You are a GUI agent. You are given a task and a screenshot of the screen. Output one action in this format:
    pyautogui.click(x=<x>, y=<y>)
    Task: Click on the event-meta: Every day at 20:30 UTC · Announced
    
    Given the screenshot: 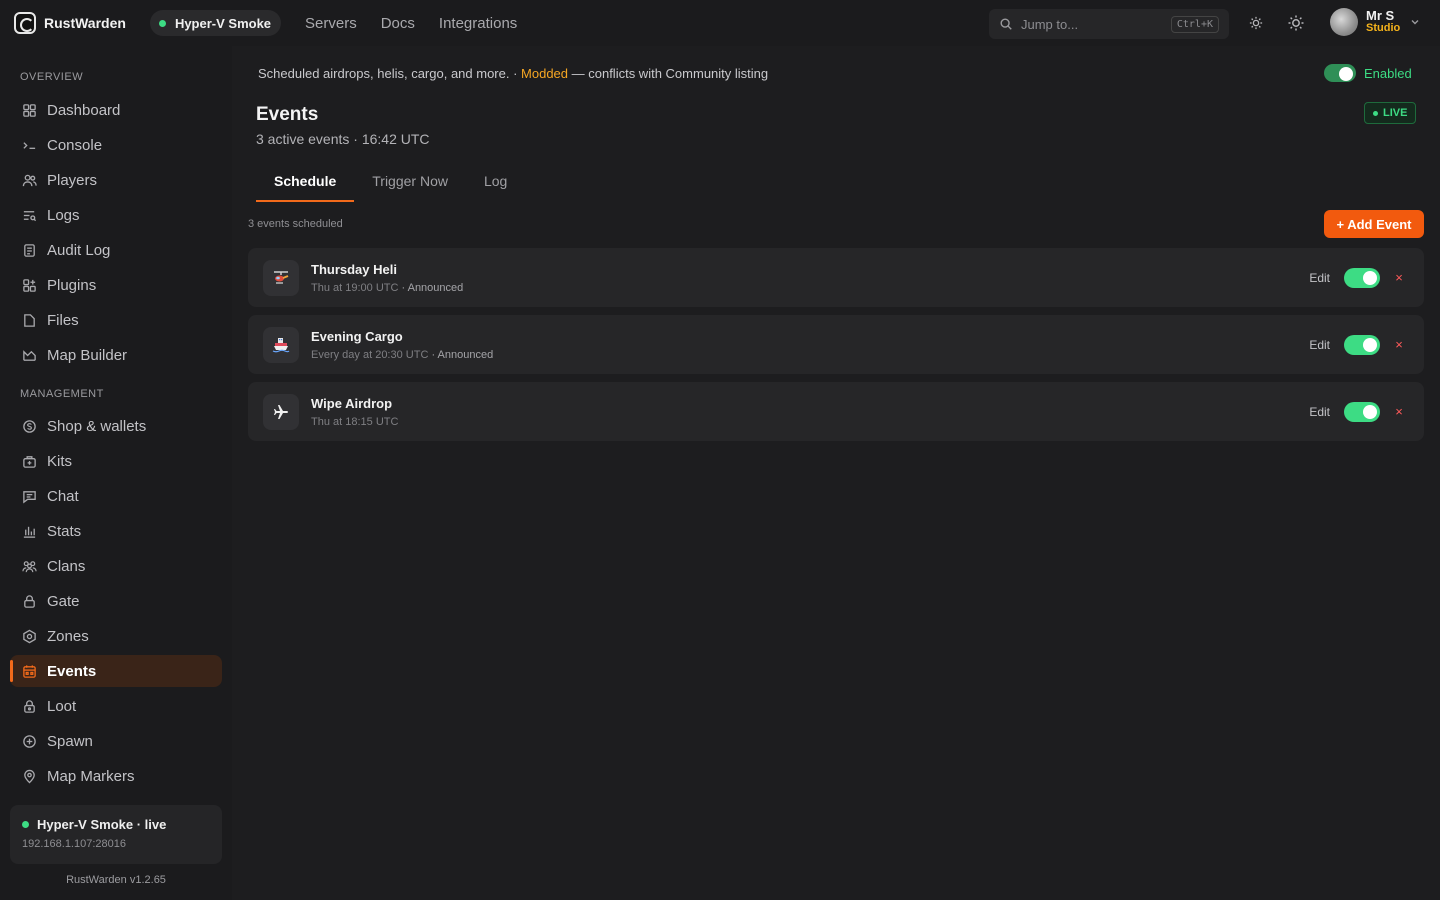 What is the action you would take?
    pyautogui.click(x=402, y=355)
    